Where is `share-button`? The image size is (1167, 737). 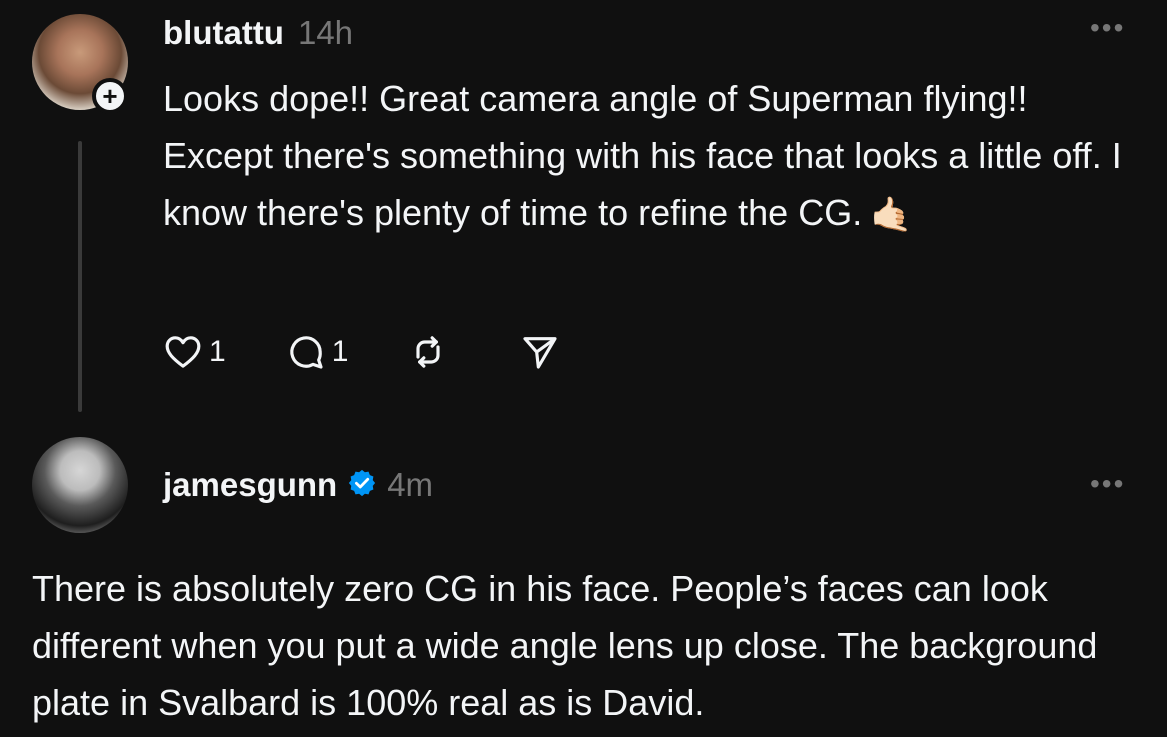
share-button is located at coordinates (540, 352).